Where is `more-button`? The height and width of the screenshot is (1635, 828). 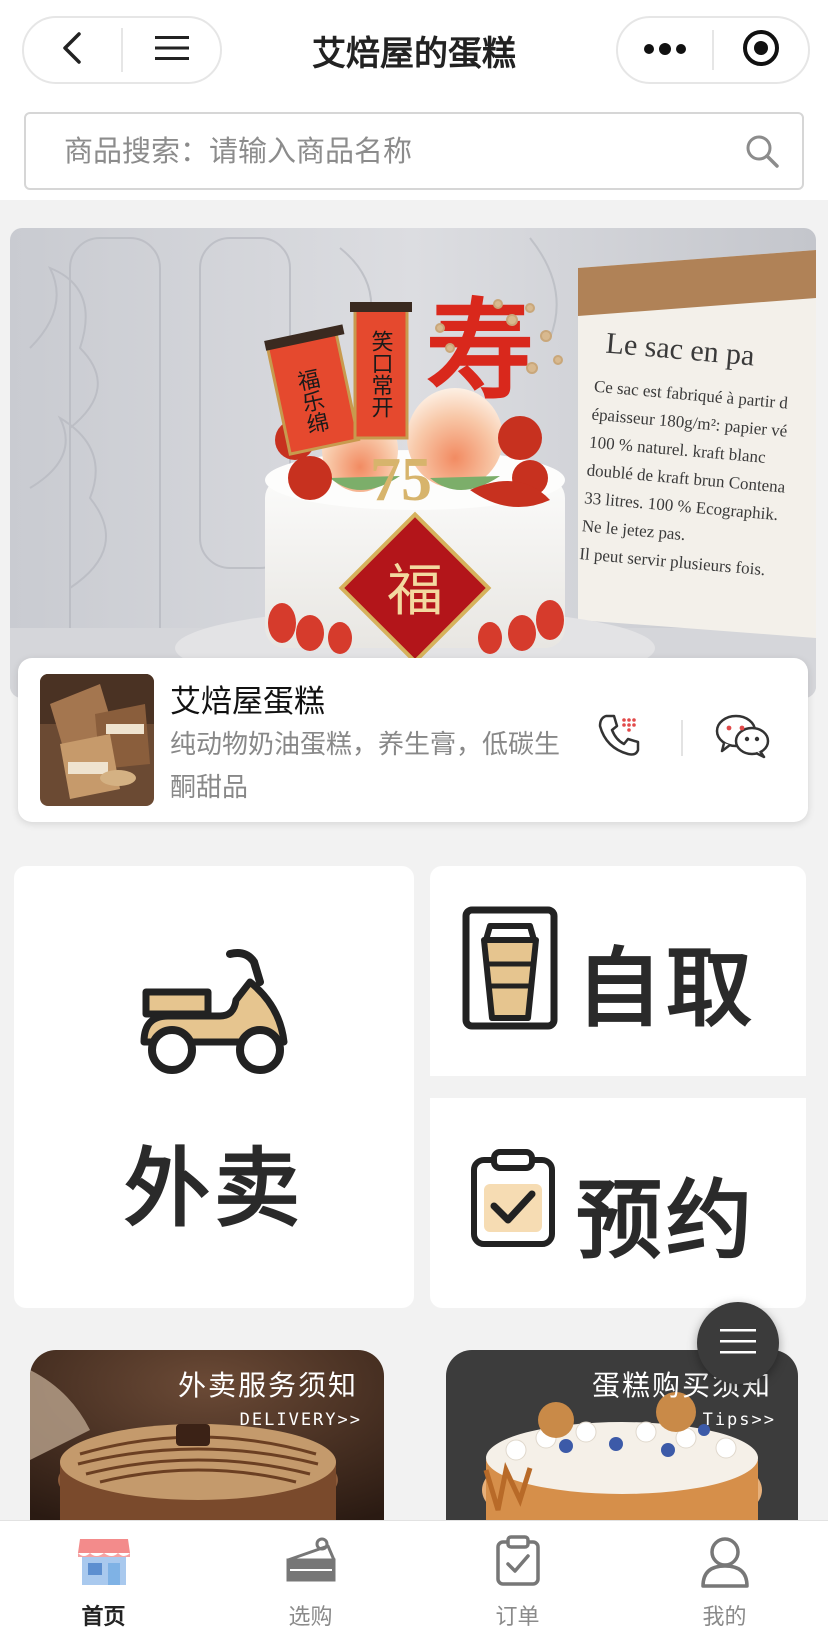
more-button is located at coordinates (665, 50).